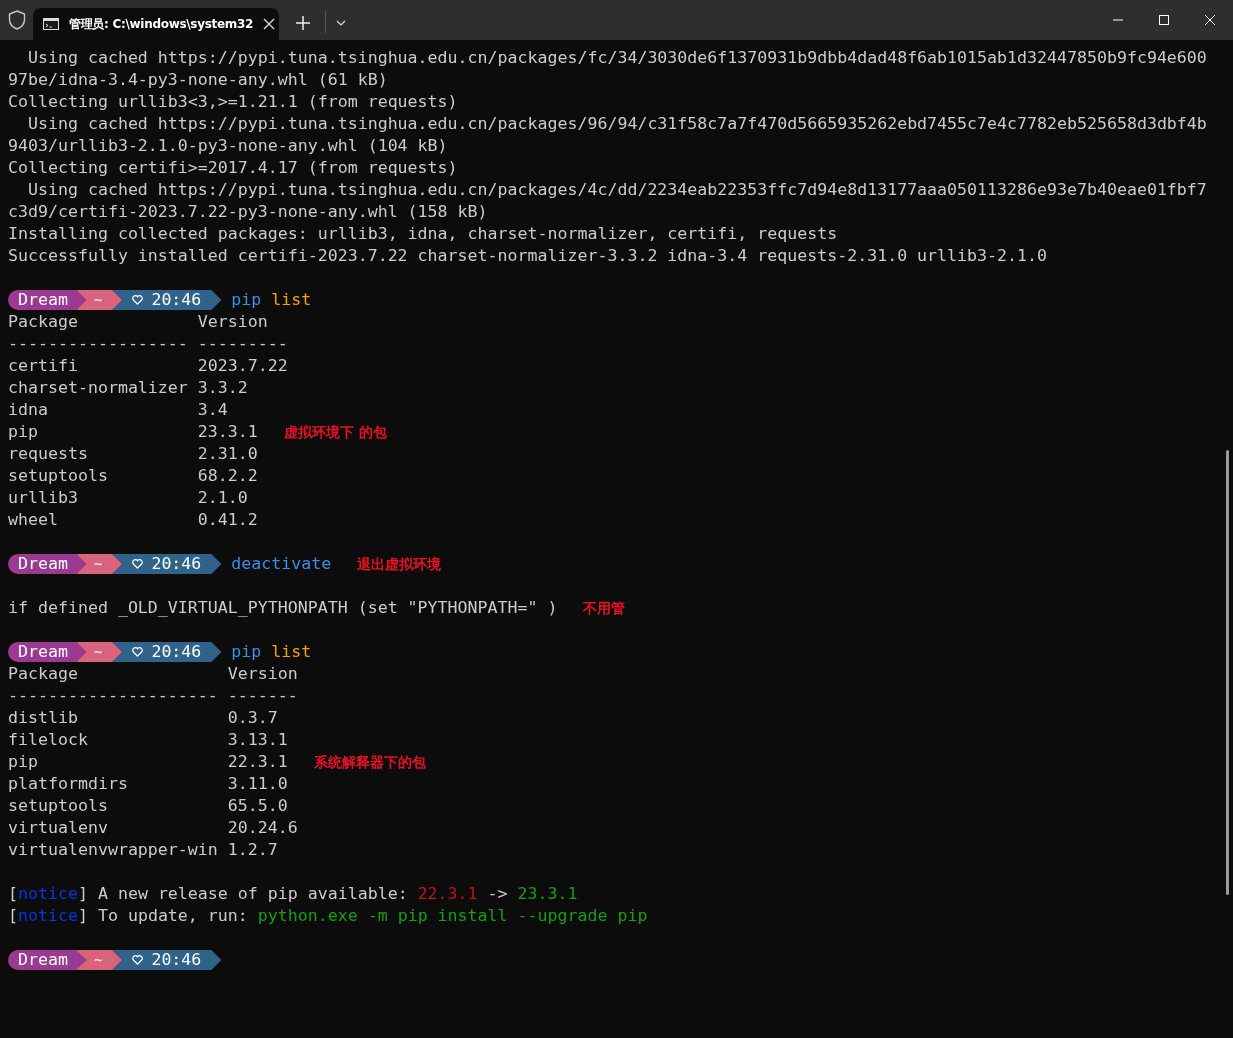  I want to click on new-tab-icon, so click(303, 23).